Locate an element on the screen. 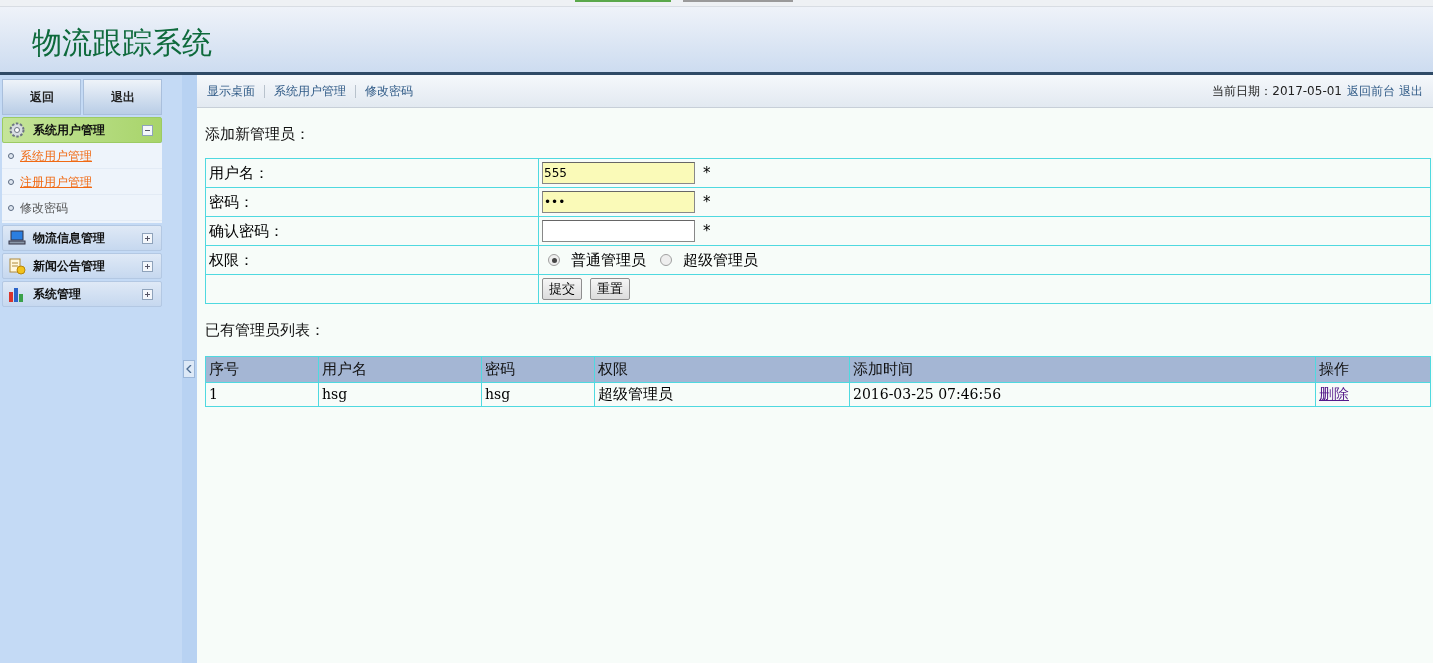 The width and height of the screenshot is (1433, 663). form-button: 重置 is located at coordinates (610, 289).